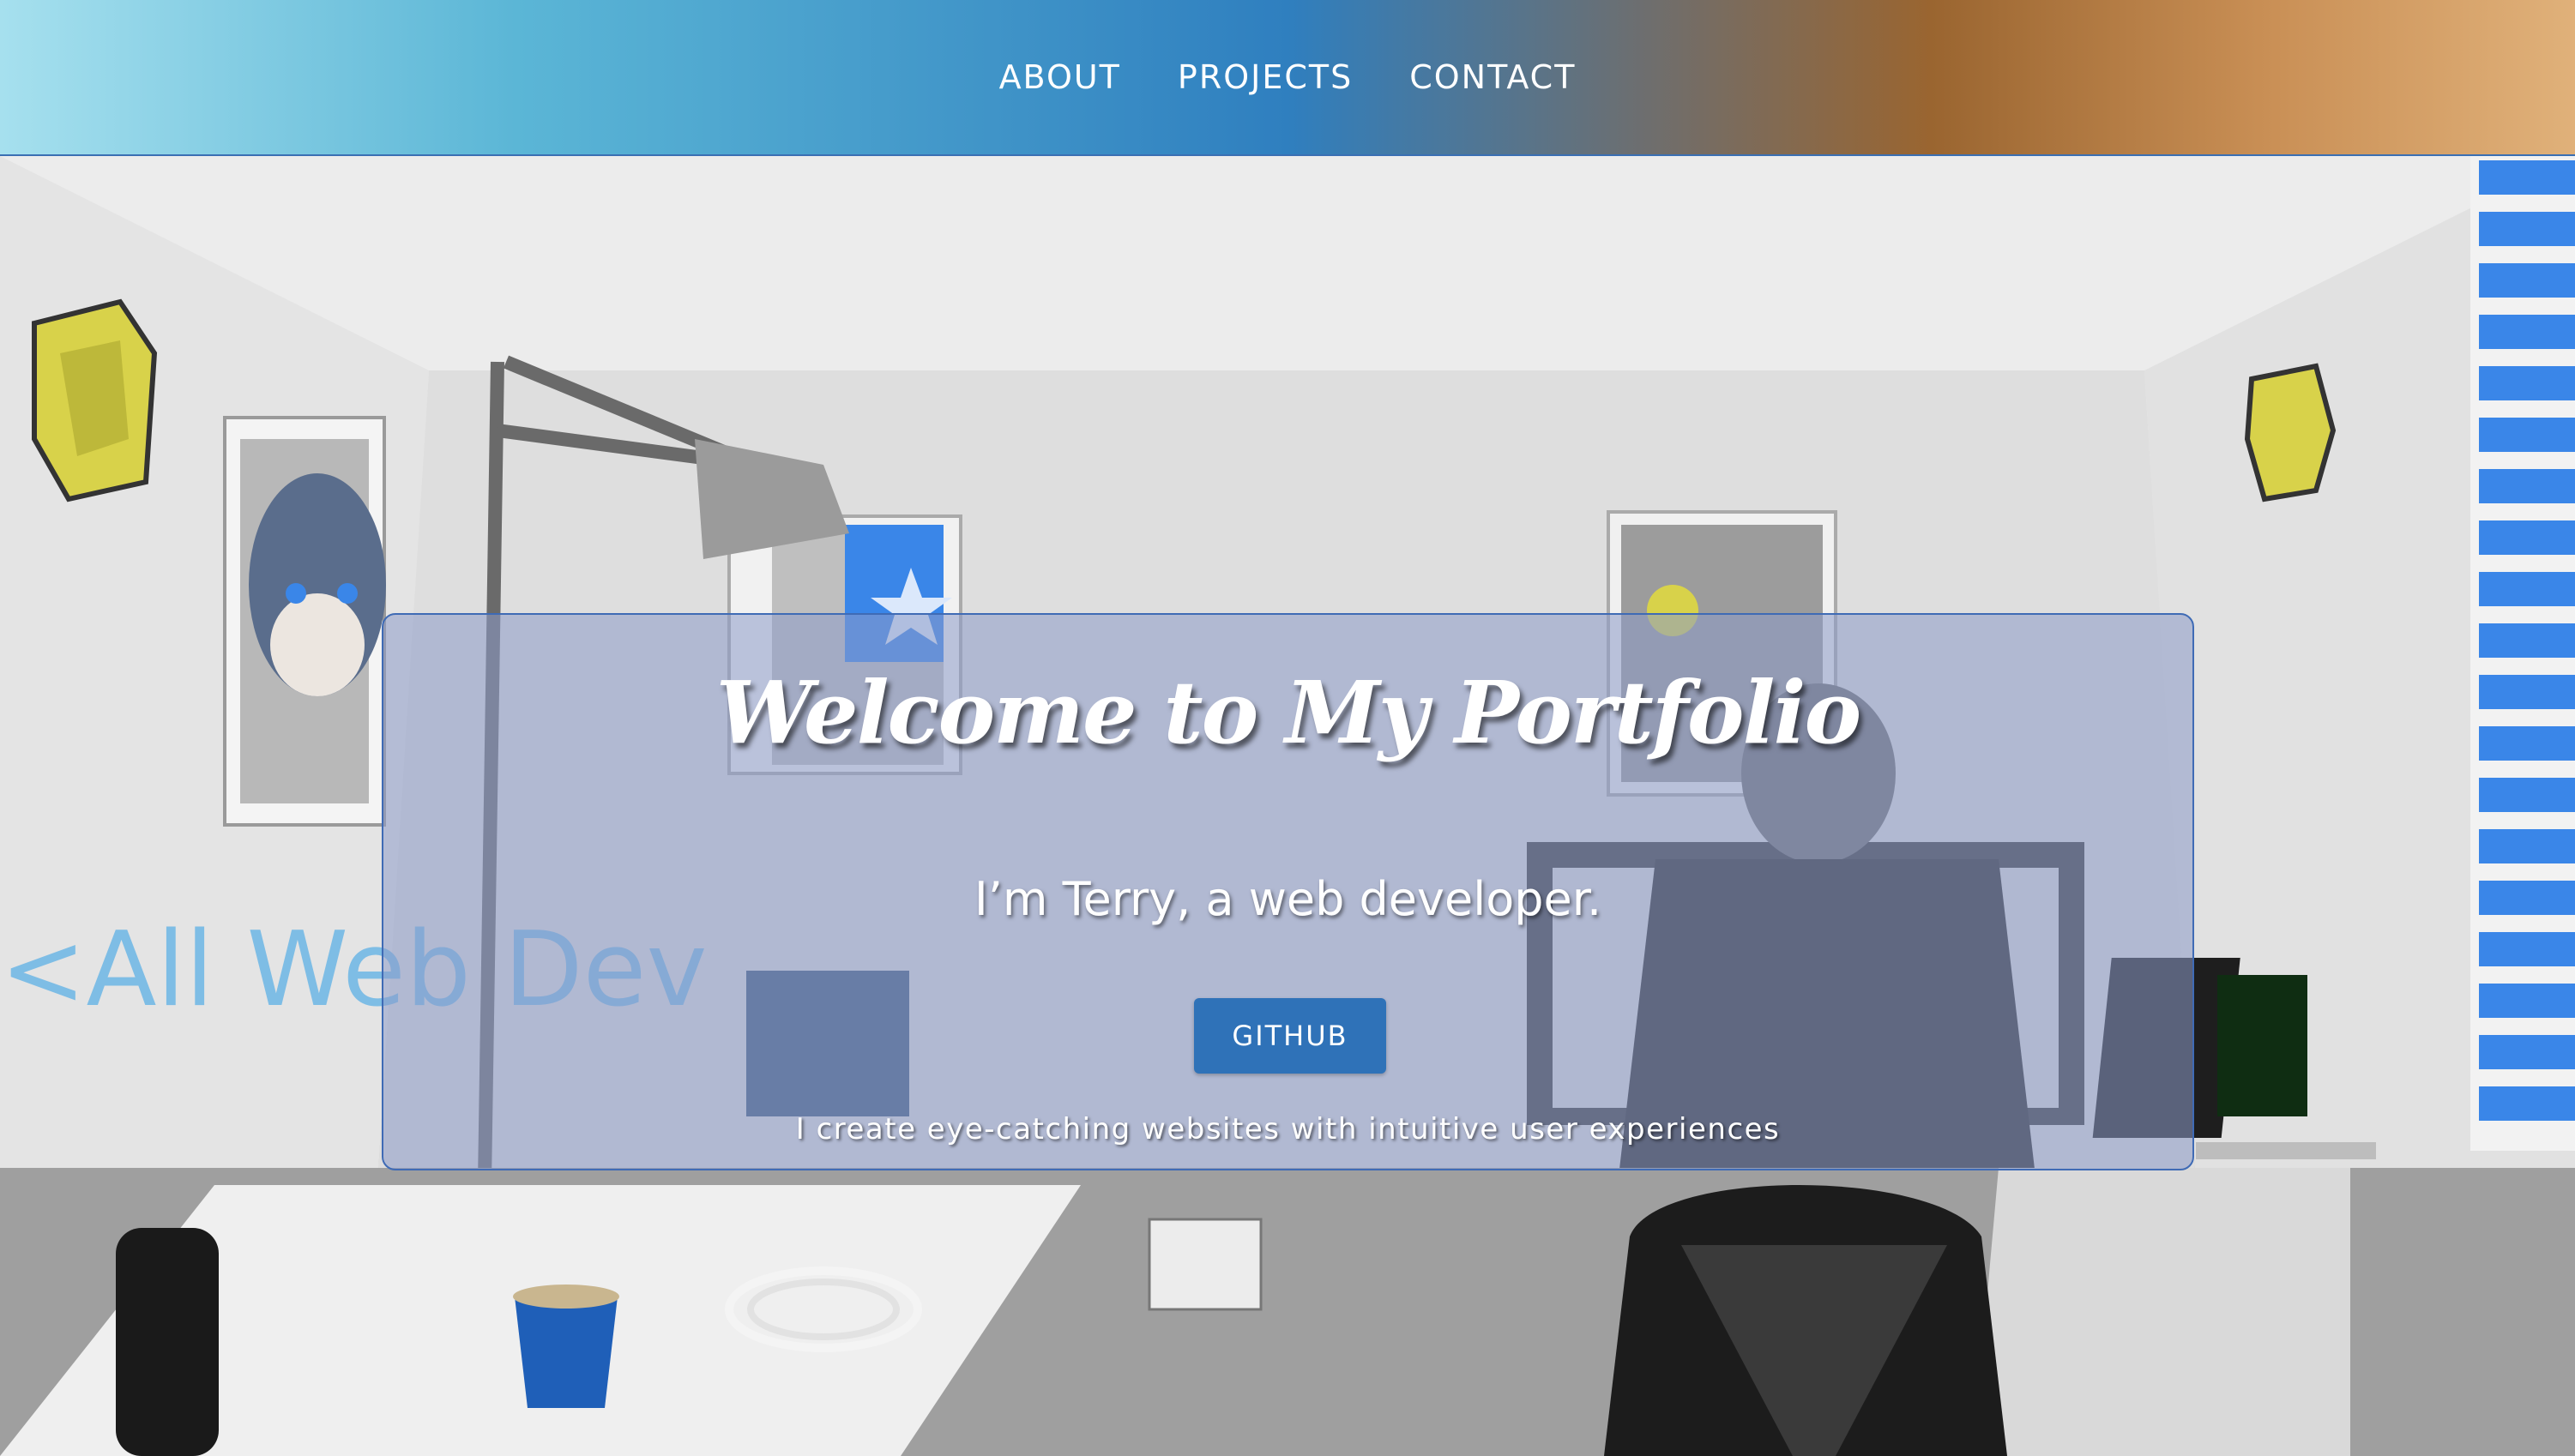 The image size is (2575, 1456). What do you see at coordinates (2522, 653) in the screenshot?
I see `window-blinds` at bounding box center [2522, 653].